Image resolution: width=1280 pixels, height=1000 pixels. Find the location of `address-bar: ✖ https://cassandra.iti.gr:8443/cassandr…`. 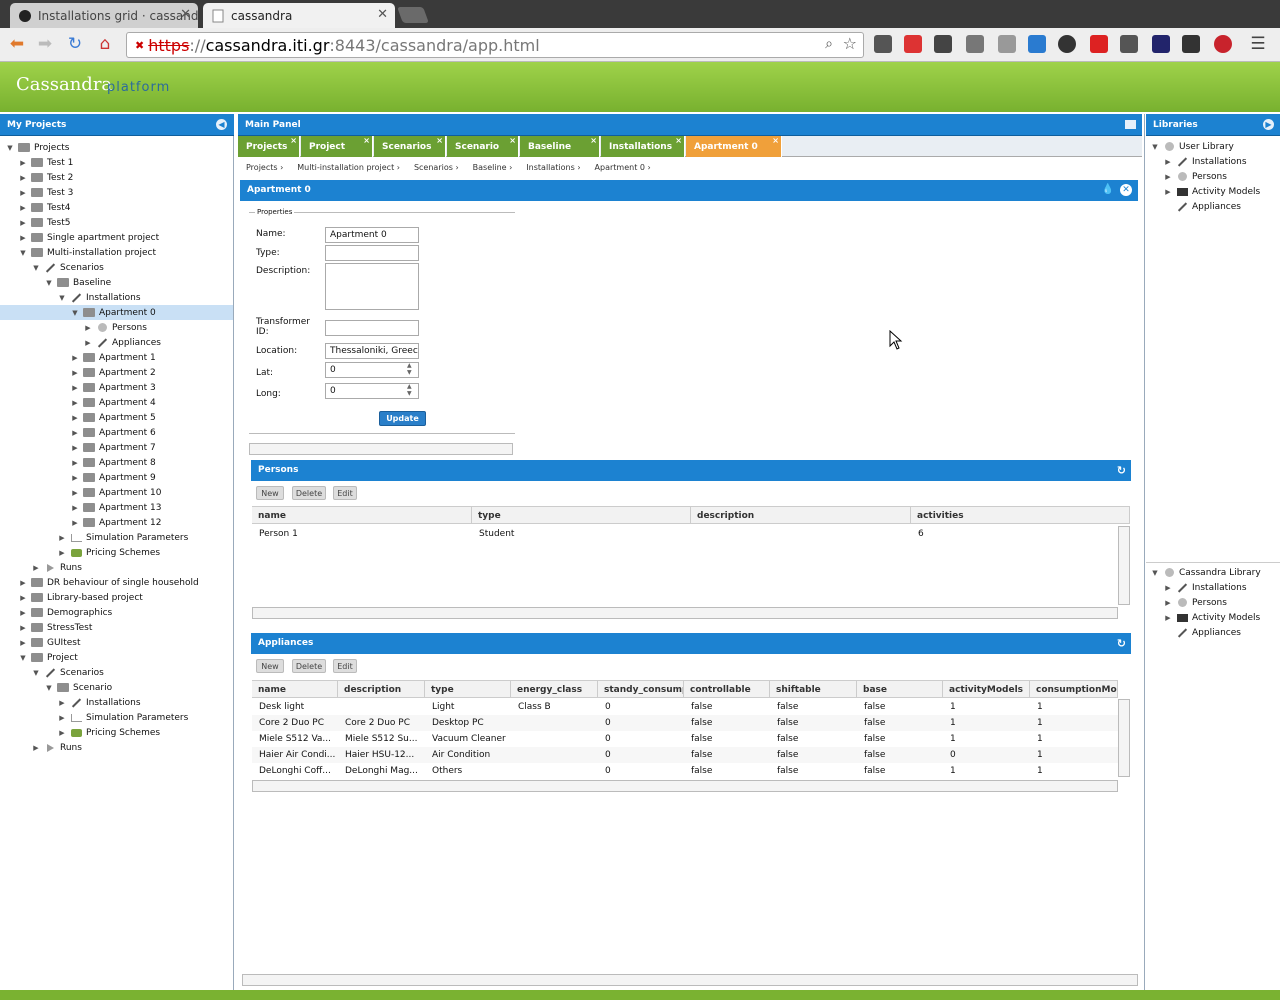

address-bar: ✖ https://cassandra.iti.gr:8443/cassandr… is located at coordinates (495, 45).